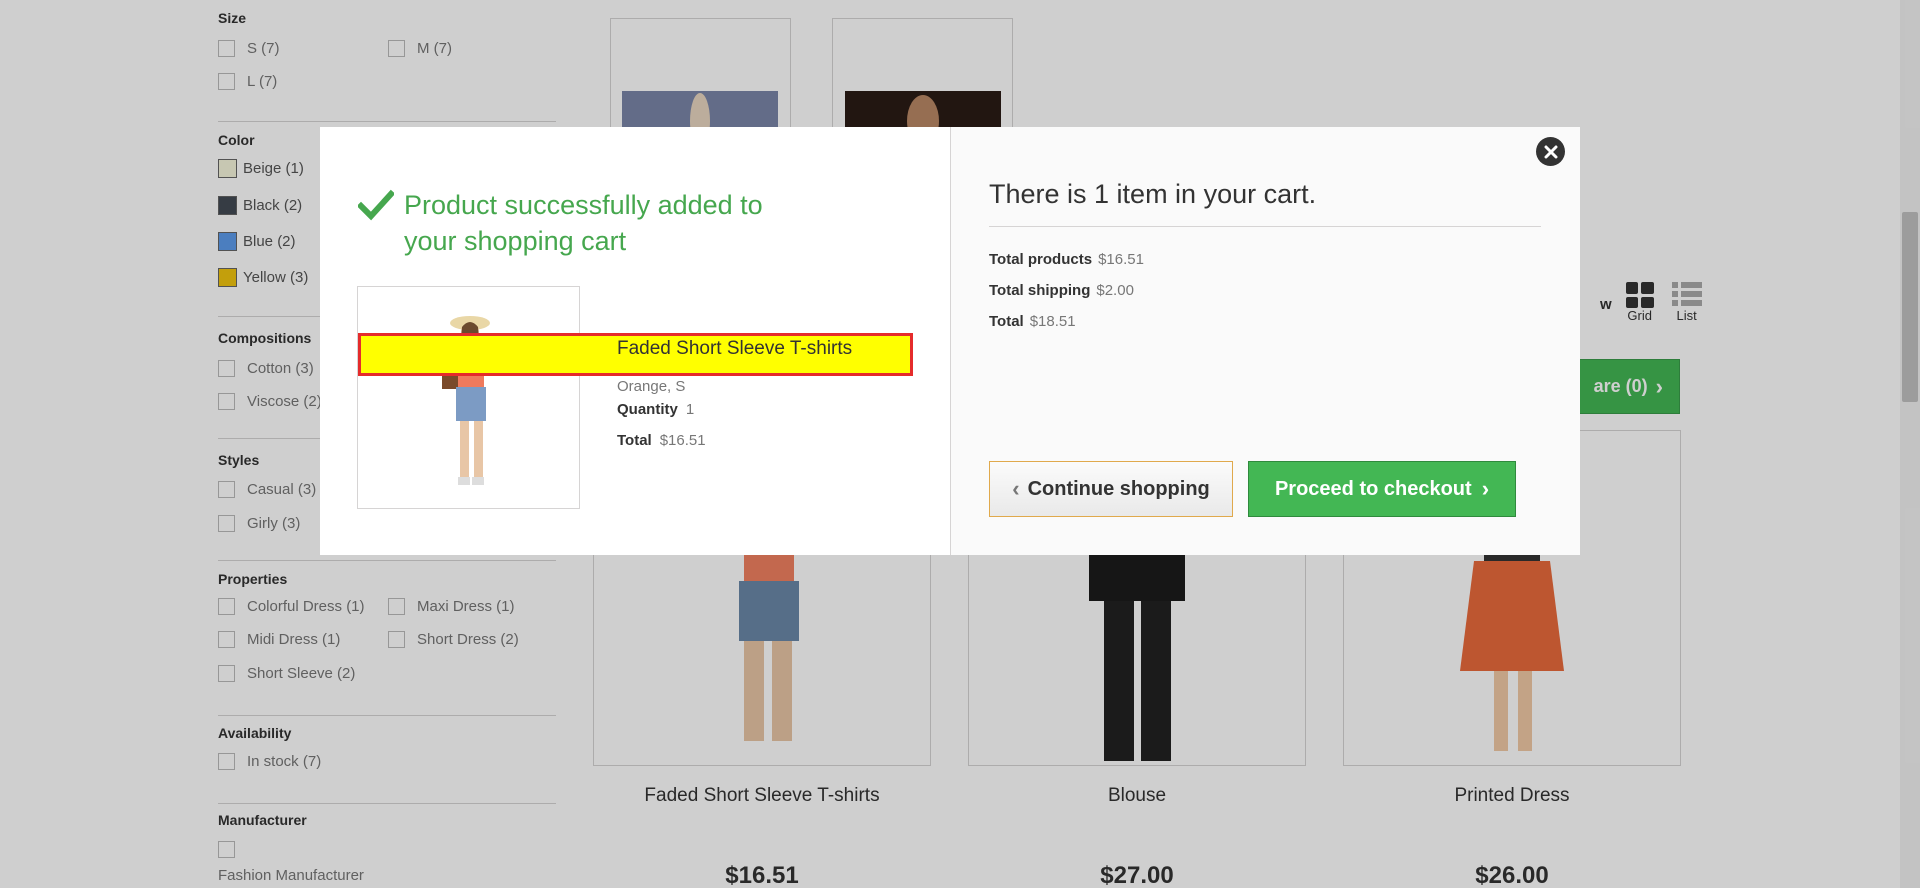  What do you see at coordinates (1111, 489) in the screenshot?
I see `continue-shopping-button: ‹ Continue shopping` at bounding box center [1111, 489].